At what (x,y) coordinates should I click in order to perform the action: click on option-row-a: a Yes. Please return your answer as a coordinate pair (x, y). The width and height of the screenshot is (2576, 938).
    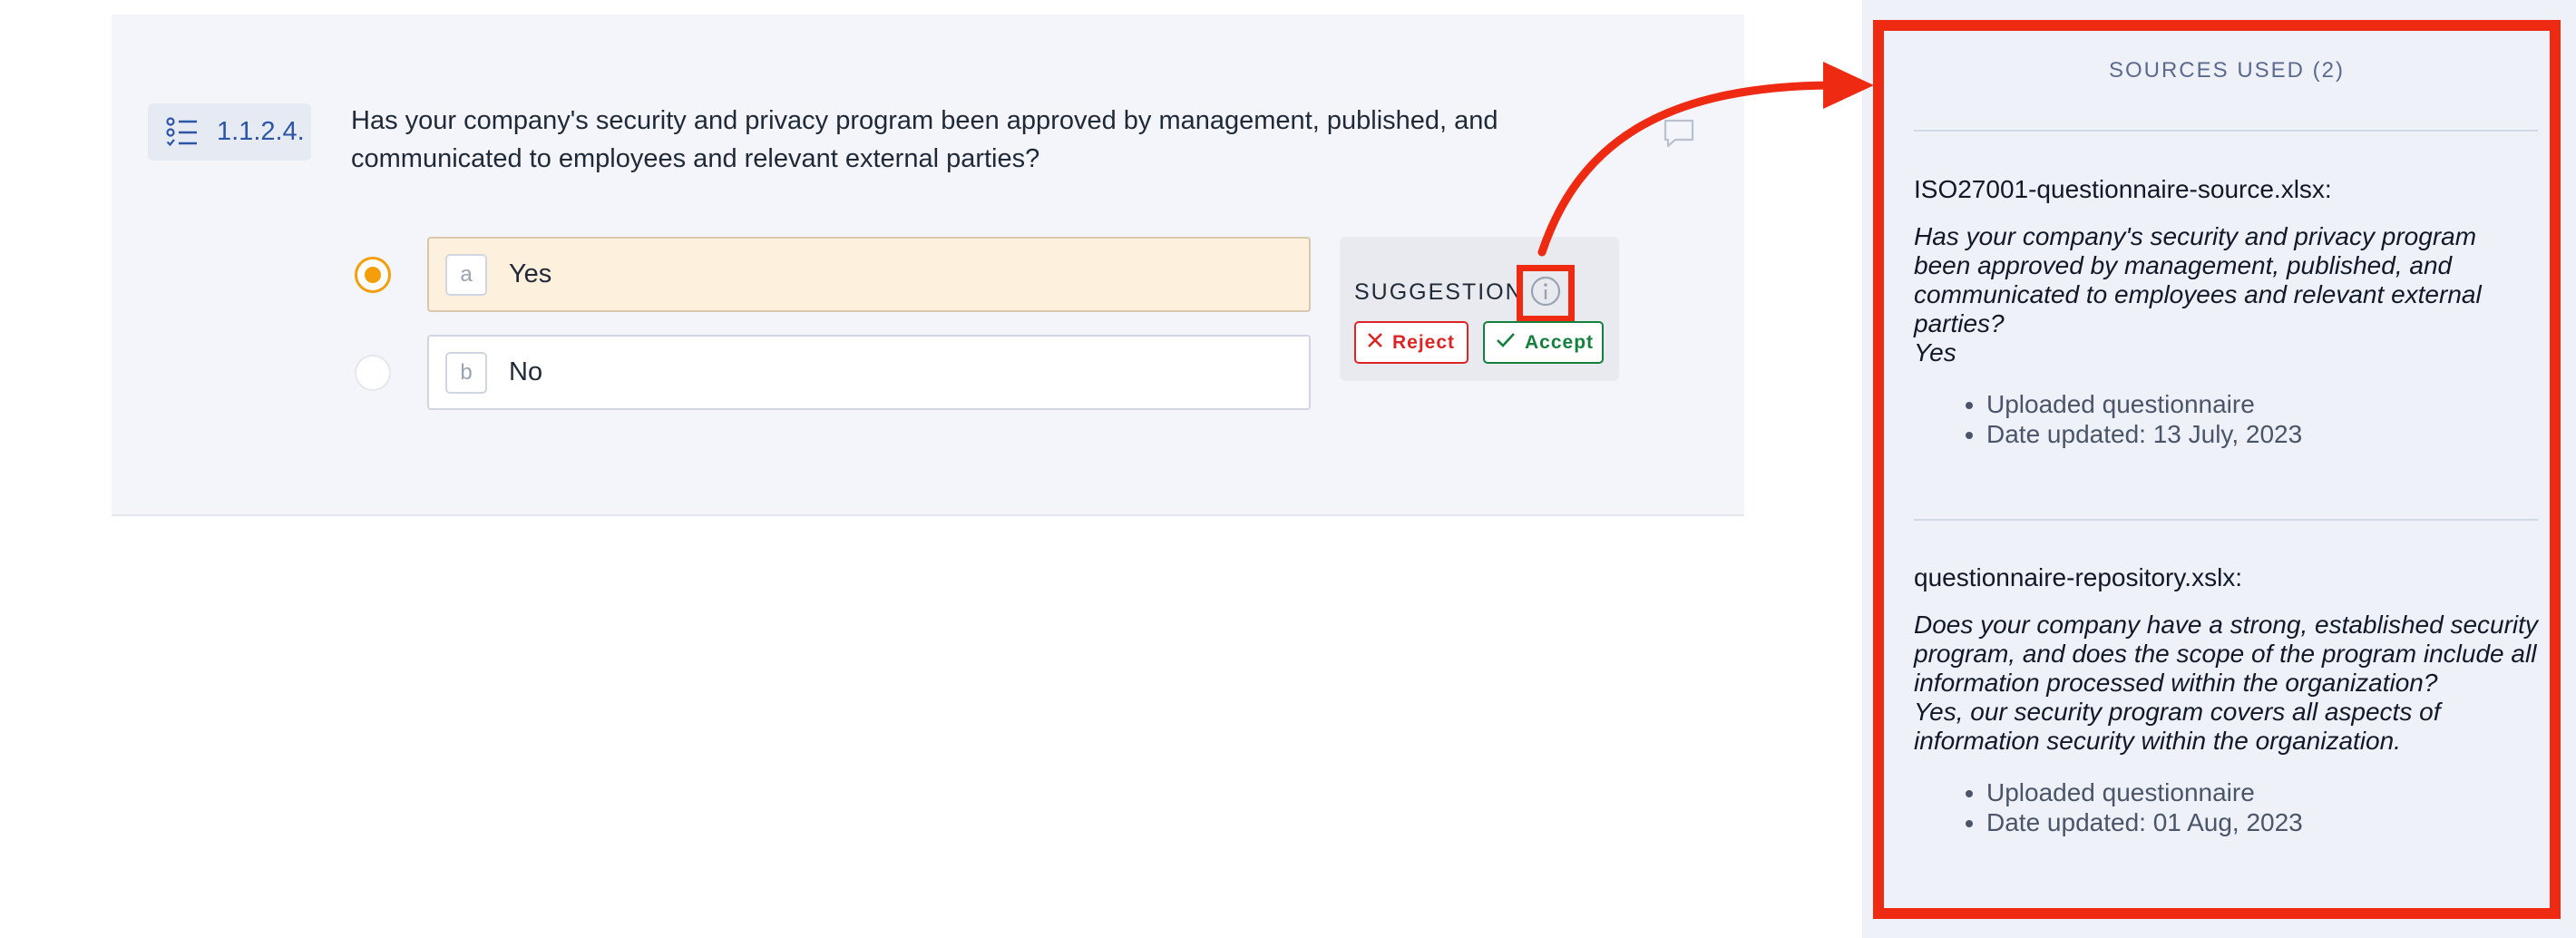
    Looking at the image, I should click on (833, 274).